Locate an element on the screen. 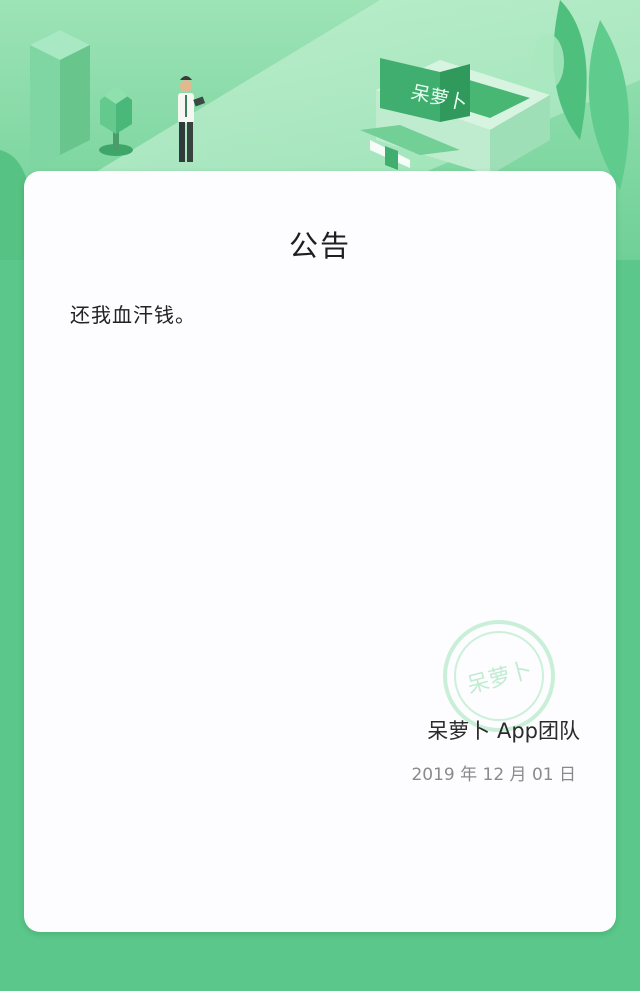 This screenshot has width=640, height=991. notice-signature: 呆萝卜 App团队 is located at coordinates (503, 731).